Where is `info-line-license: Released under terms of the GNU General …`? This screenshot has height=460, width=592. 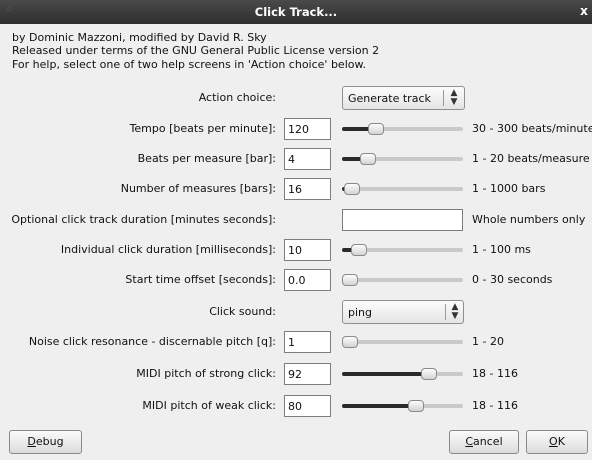
info-line-license: Released under terms of the GNU General … is located at coordinates (196, 50).